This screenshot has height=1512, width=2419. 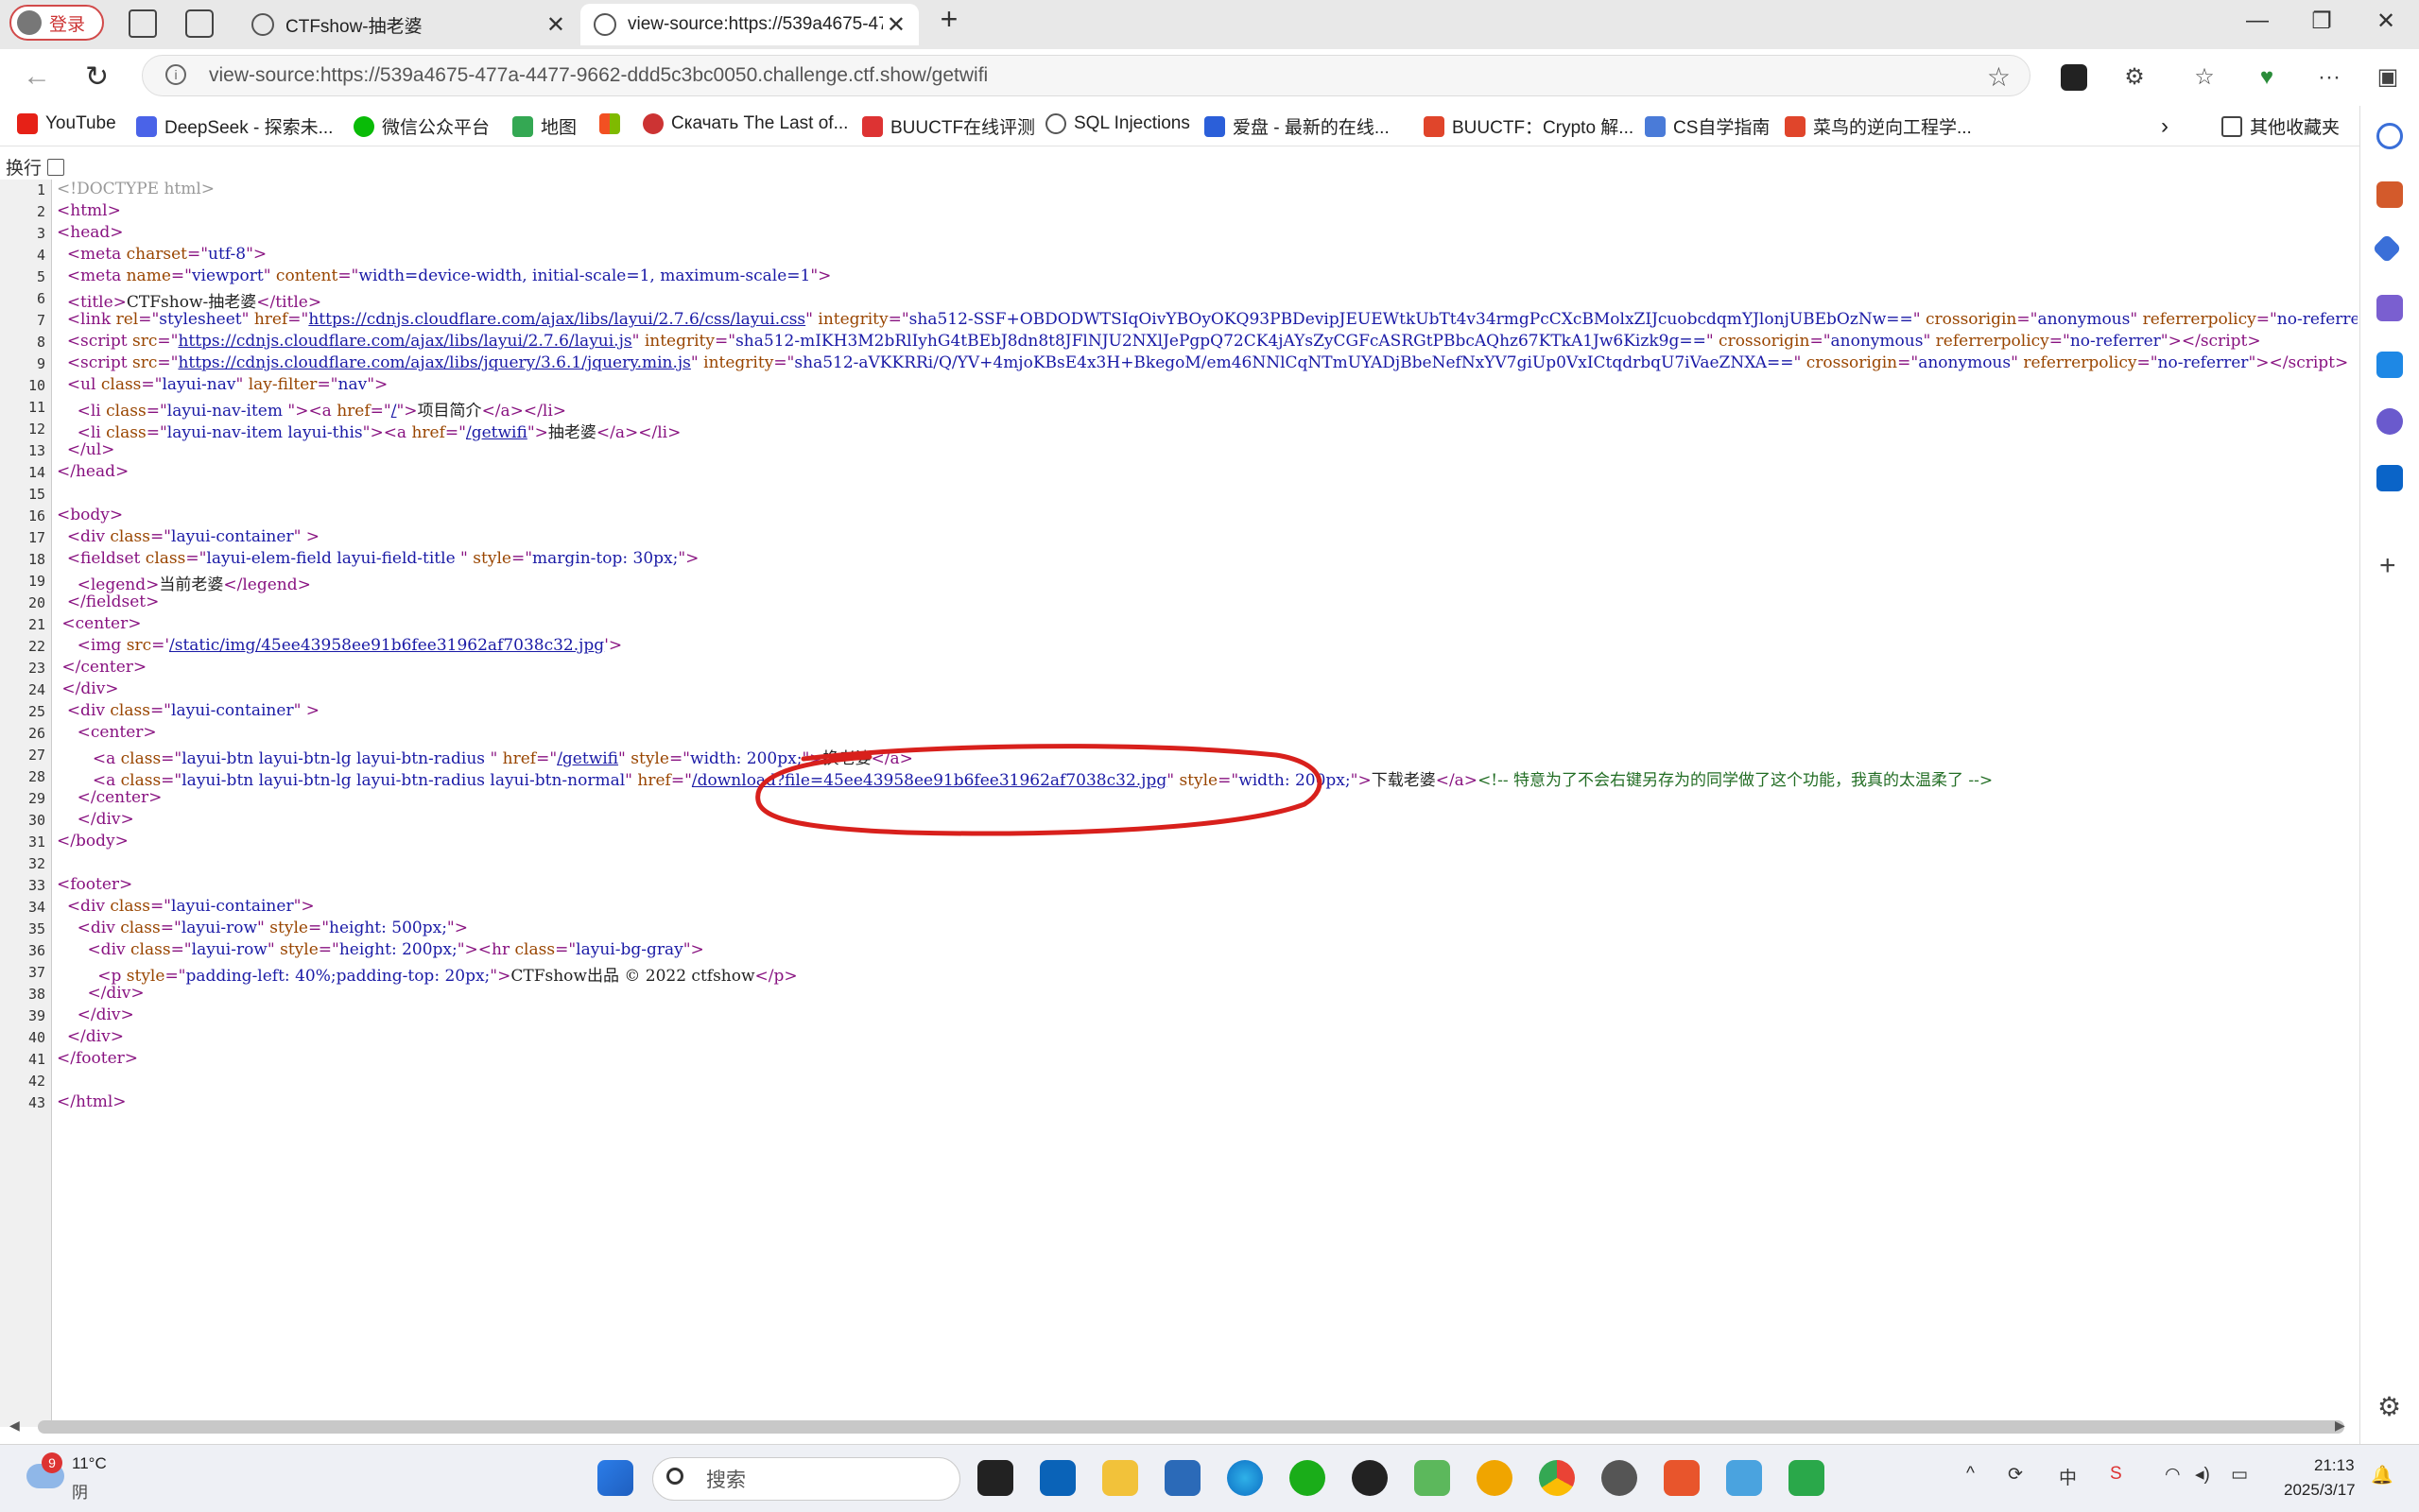 What do you see at coordinates (2388, 77) in the screenshot?
I see `sidebar-toggle-icon: ▣` at bounding box center [2388, 77].